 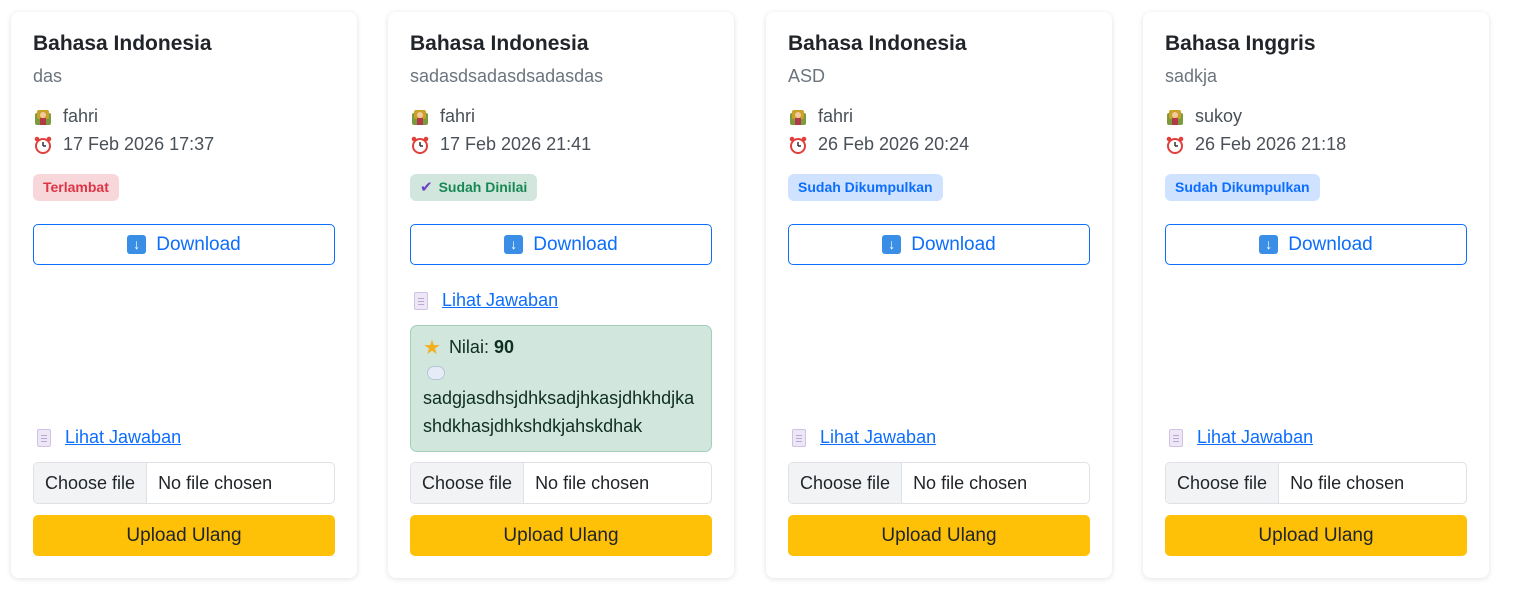 What do you see at coordinates (432, 347) in the screenshot?
I see `star-icon: ★` at bounding box center [432, 347].